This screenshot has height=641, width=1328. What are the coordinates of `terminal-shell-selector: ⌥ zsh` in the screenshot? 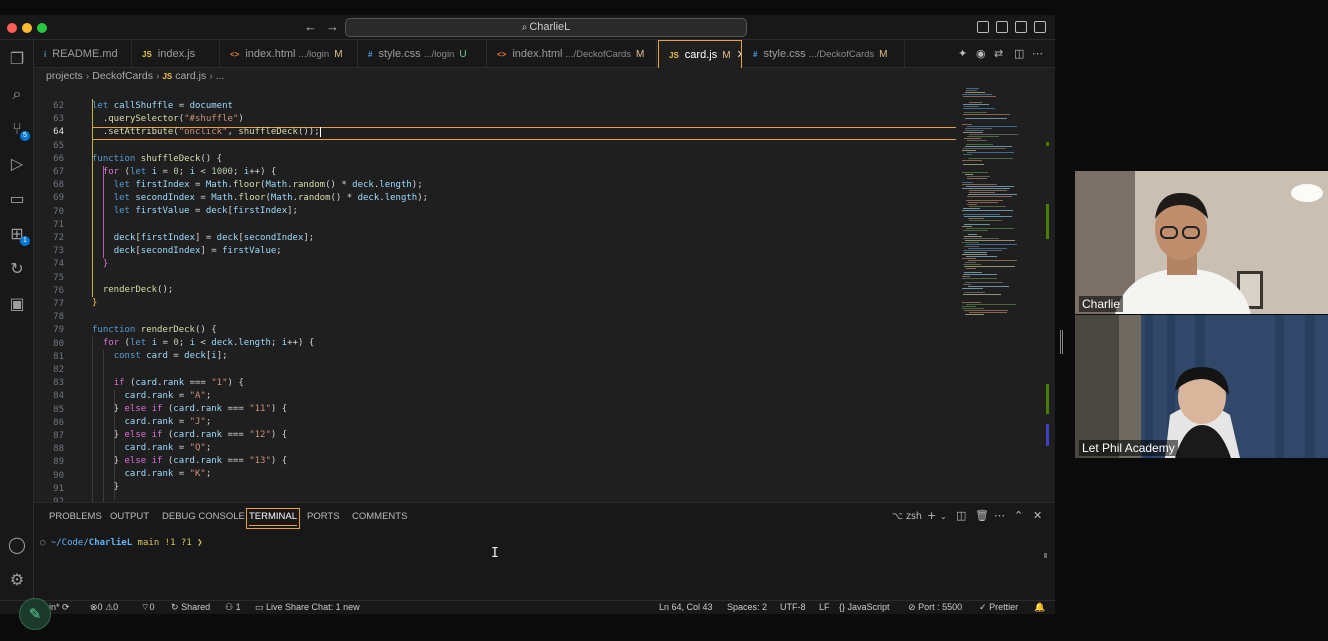 It's located at (907, 516).